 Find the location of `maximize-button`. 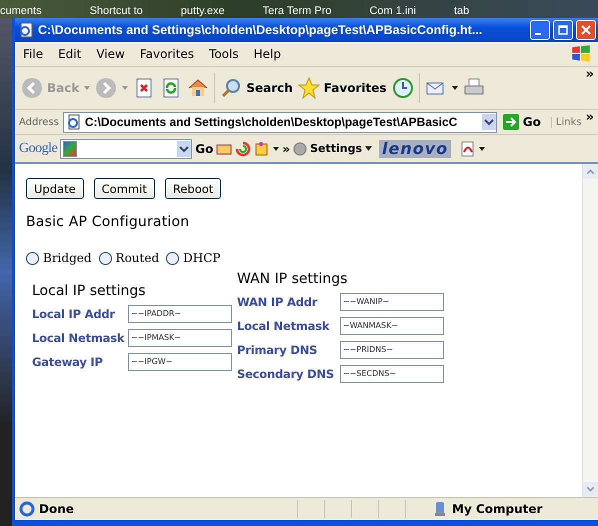

maximize-button is located at coordinates (563, 30).